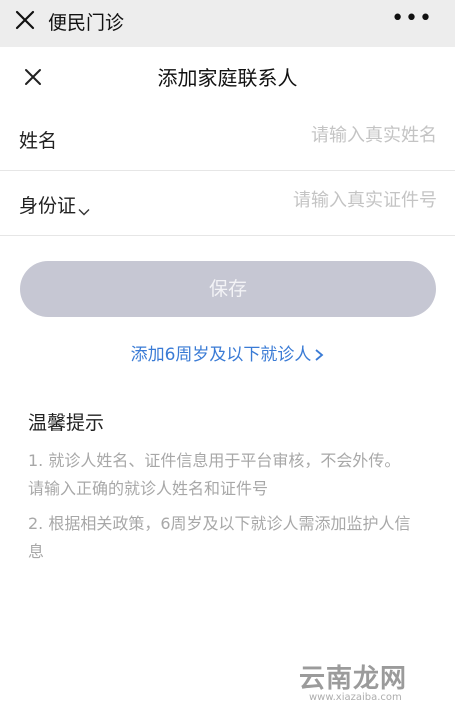 The width and height of the screenshot is (455, 722). I want to click on tip-item: 1. 就诊人姓名、证件信息用于平台审核，不会外传。请输入正确的就诊人姓名和证件号, so click(214, 474).